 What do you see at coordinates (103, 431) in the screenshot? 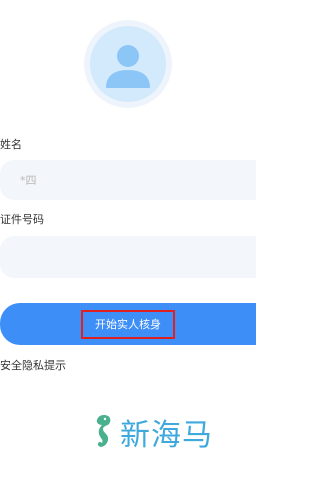
I see `seahorse-logo-icon` at bounding box center [103, 431].